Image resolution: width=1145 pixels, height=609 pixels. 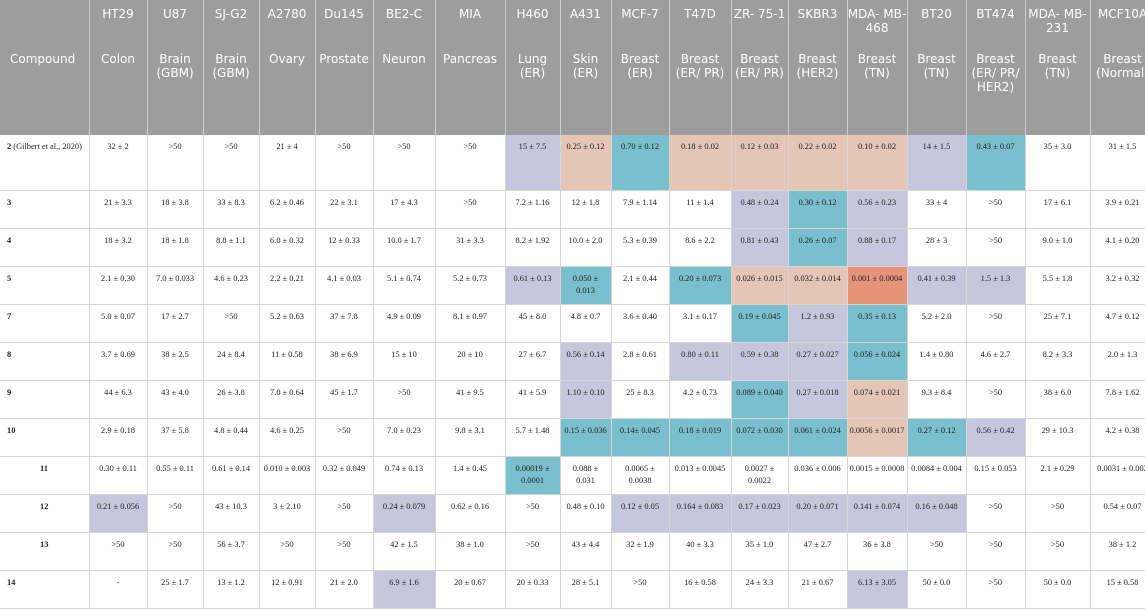 I want to click on column-header-sj-g2: SJ-G2, so click(x=231, y=25).